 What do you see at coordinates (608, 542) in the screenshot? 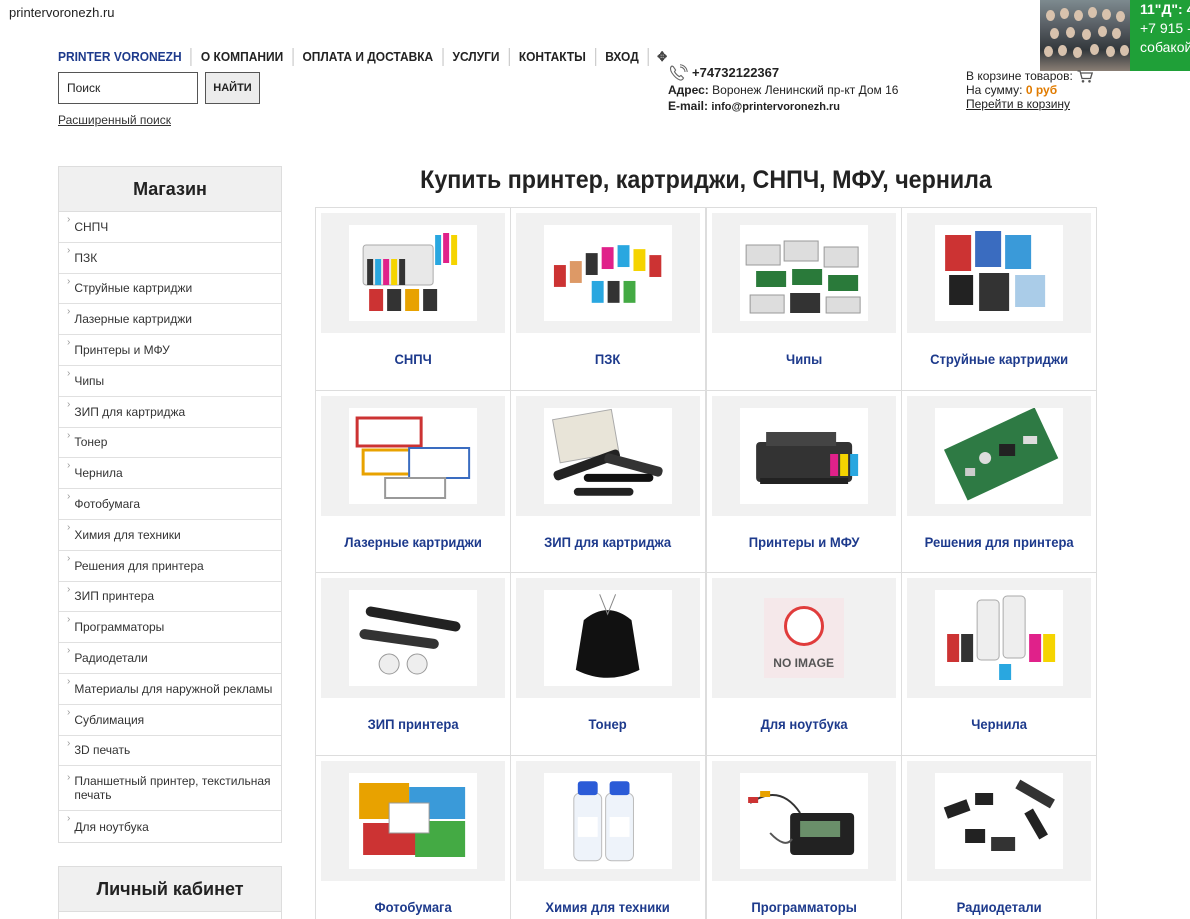
I see `product-category-link: ЗИП для картриджа` at bounding box center [608, 542].